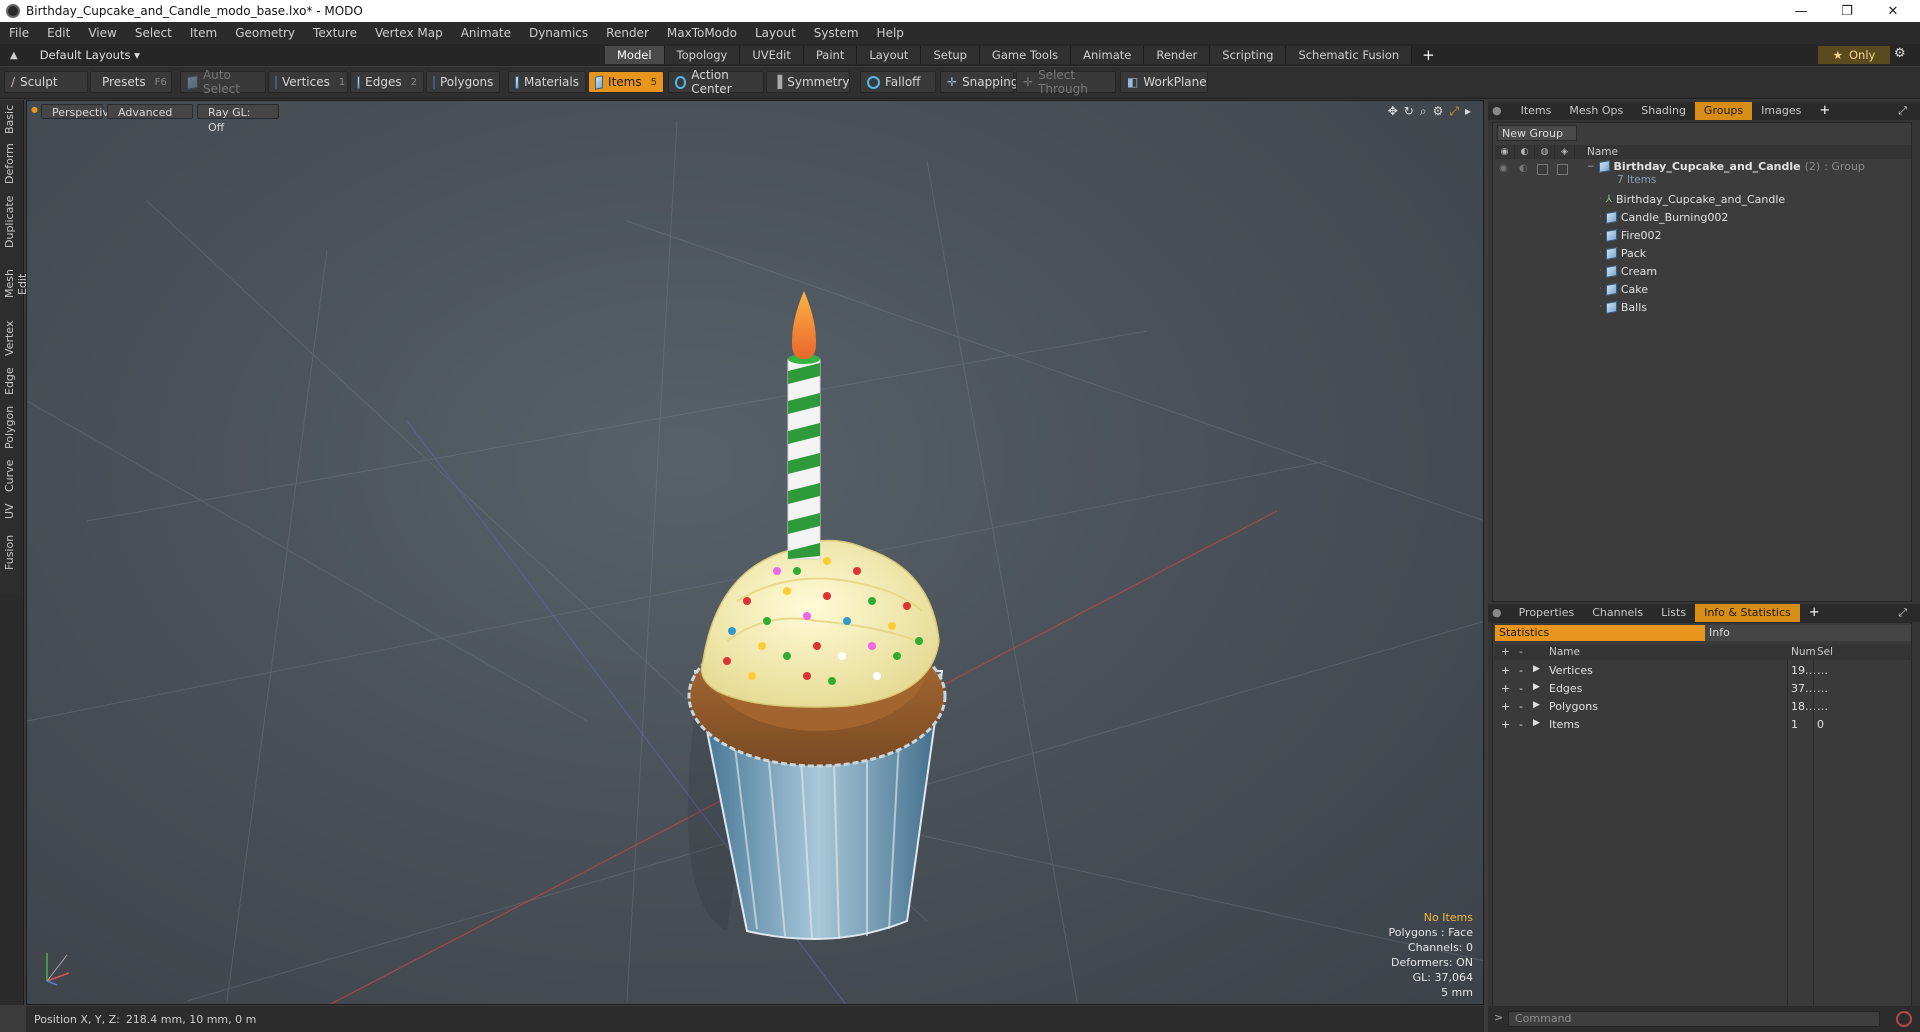  Describe the element at coordinates (836, 33) in the screenshot. I see `menu-system: System` at that location.